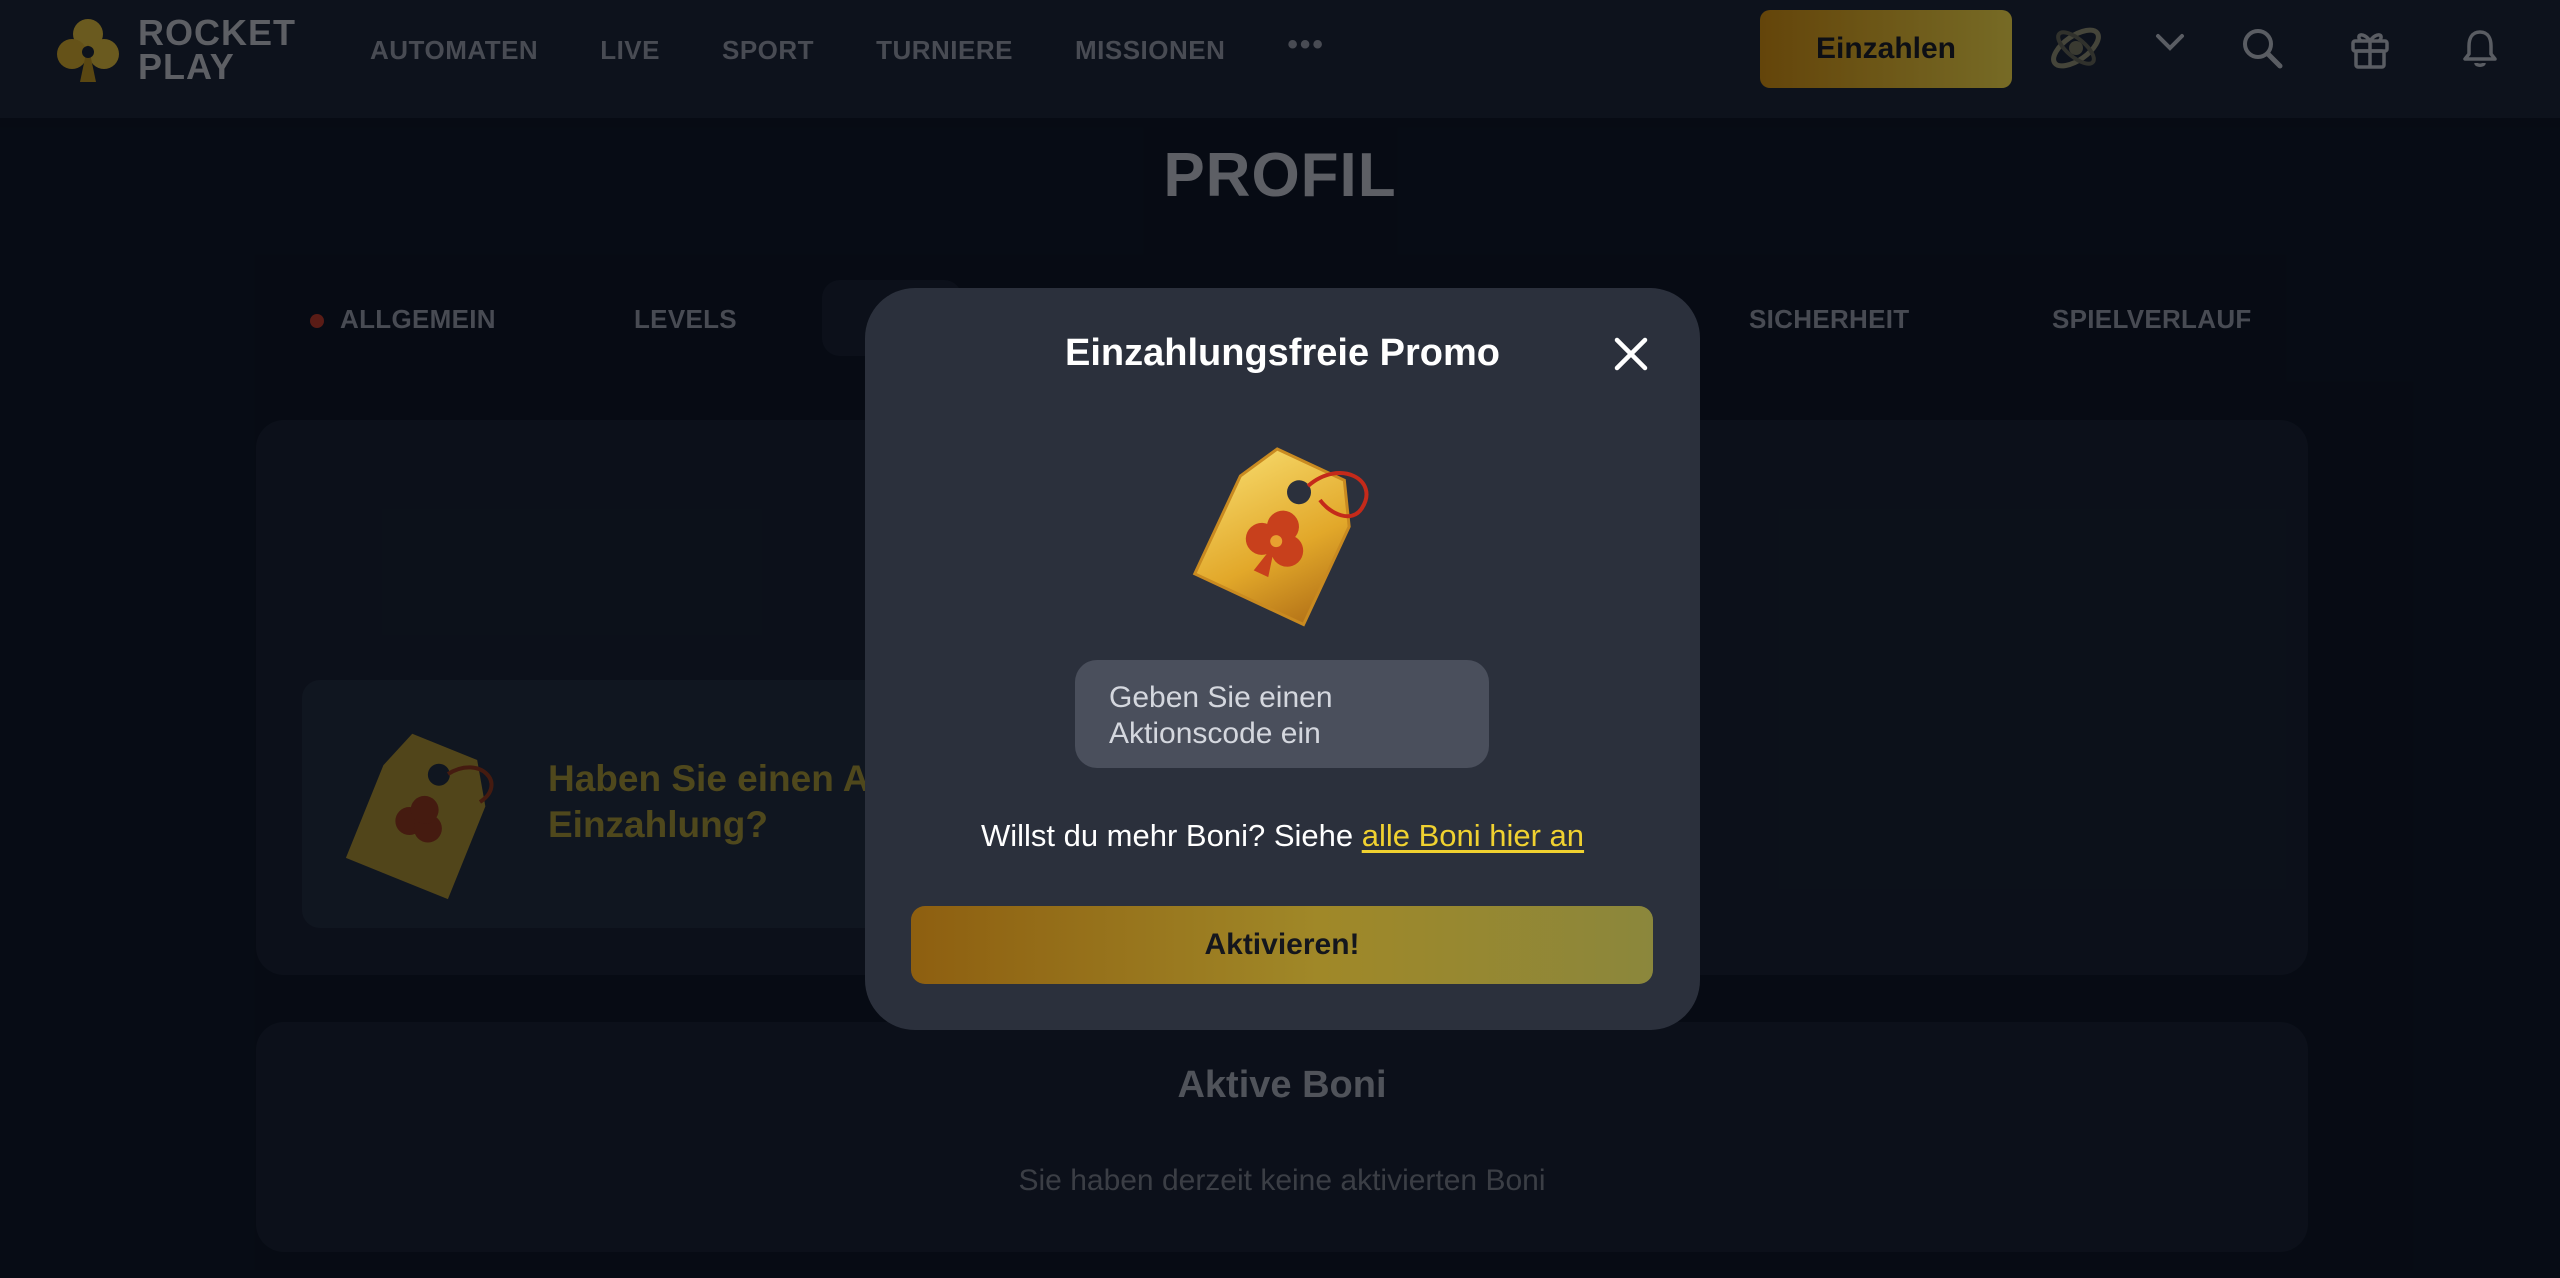 The height and width of the screenshot is (1278, 2560). Describe the element at coordinates (1282, 353) in the screenshot. I see `modal-title: Einzahlungsfreie Promo` at that location.